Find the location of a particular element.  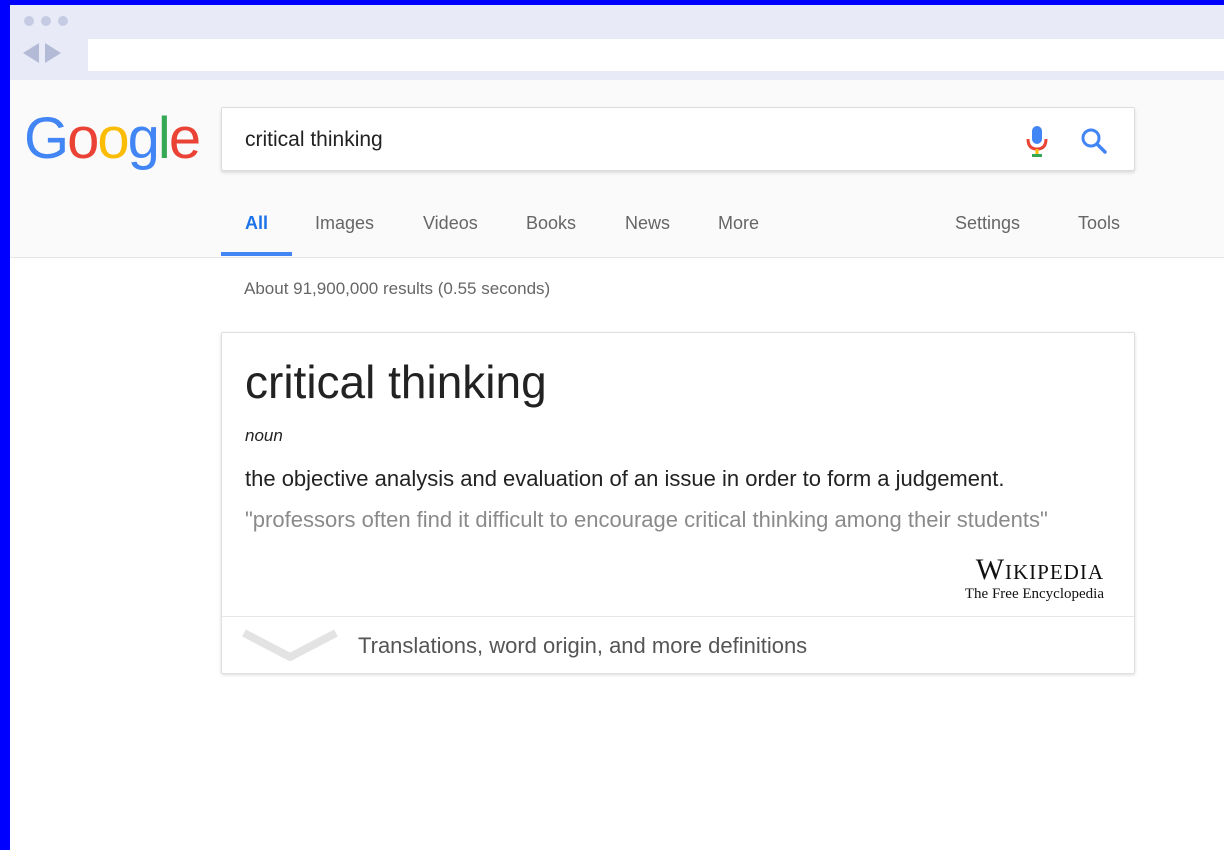

search-box is located at coordinates (678, 139).